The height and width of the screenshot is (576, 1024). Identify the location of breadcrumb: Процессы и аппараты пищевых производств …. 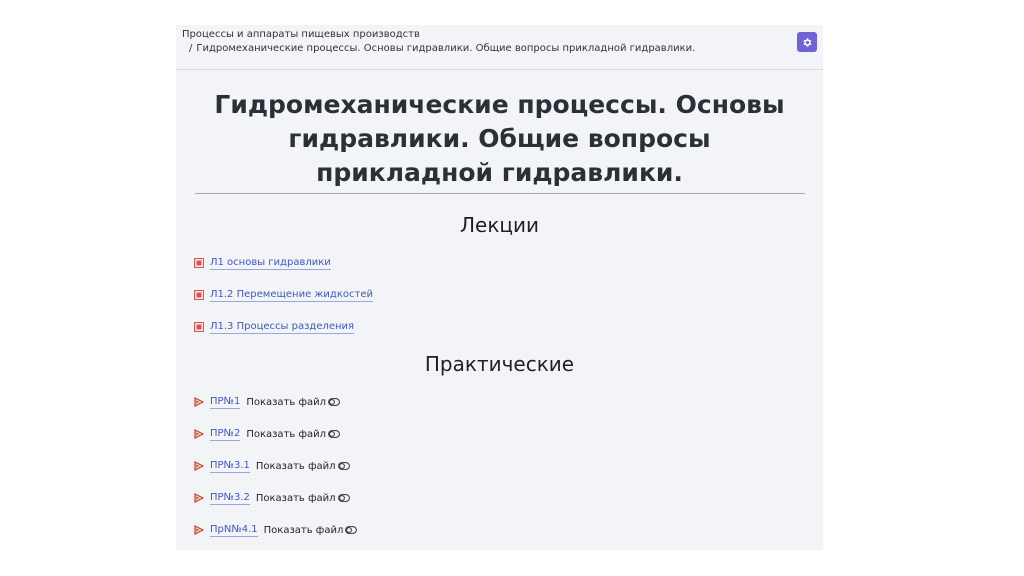
(438, 42).